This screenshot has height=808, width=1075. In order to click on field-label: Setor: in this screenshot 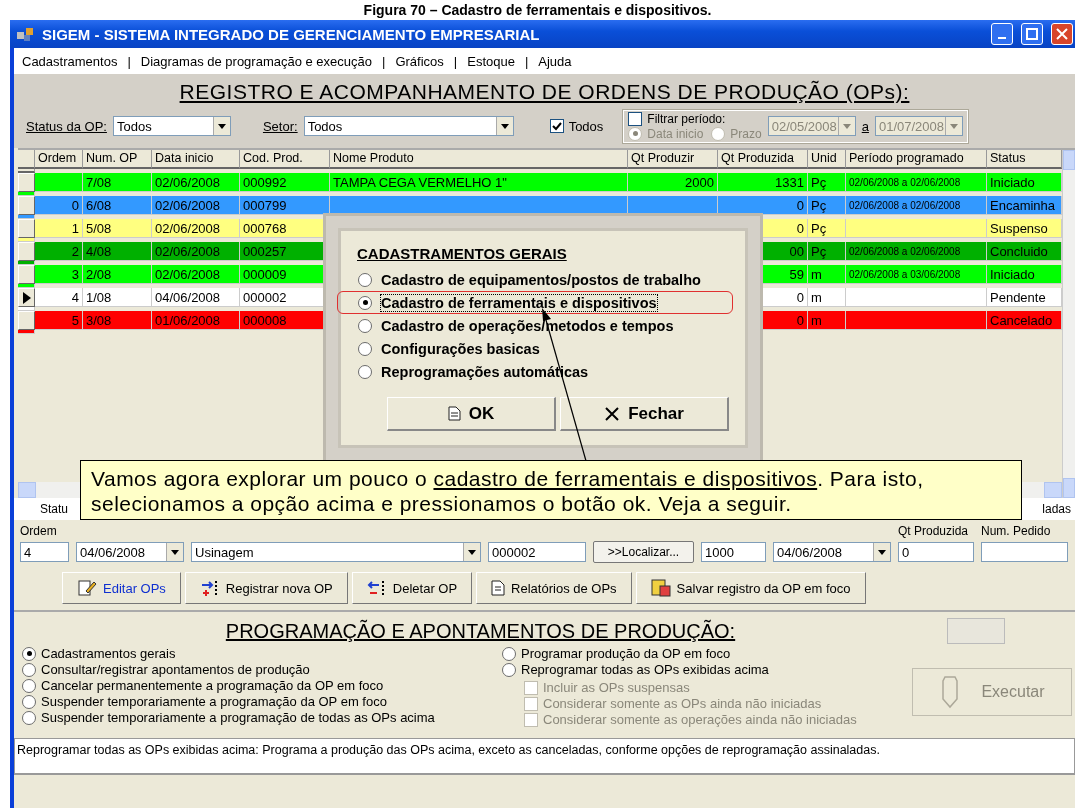, I will do `click(280, 126)`.